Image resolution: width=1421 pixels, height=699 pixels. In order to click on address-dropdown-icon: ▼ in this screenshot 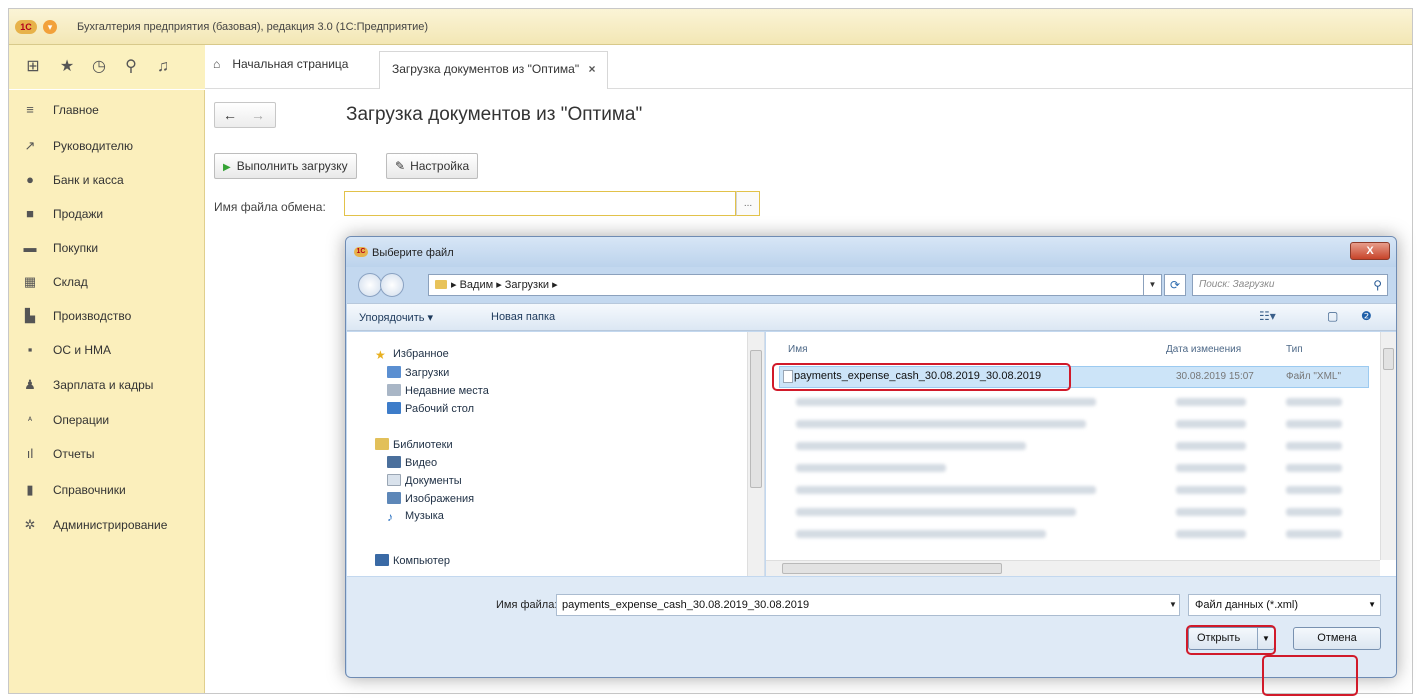, I will do `click(1153, 285)`.